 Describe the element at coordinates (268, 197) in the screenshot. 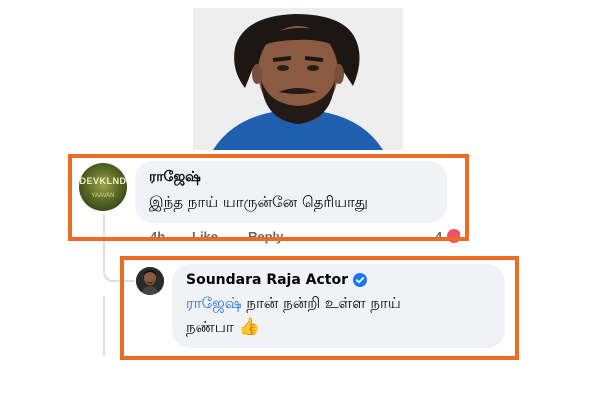

I see `highlight-box` at that location.